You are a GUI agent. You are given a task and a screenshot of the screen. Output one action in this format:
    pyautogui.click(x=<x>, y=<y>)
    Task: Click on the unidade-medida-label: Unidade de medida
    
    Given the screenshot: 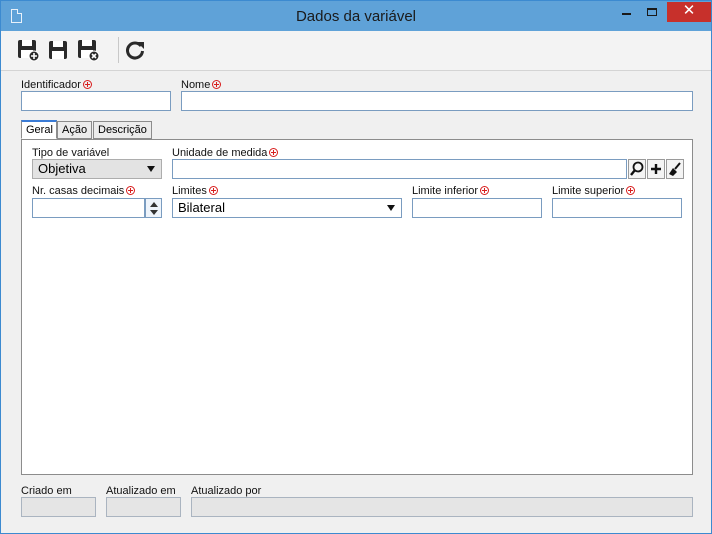 What is the action you would take?
    pyautogui.click(x=225, y=153)
    